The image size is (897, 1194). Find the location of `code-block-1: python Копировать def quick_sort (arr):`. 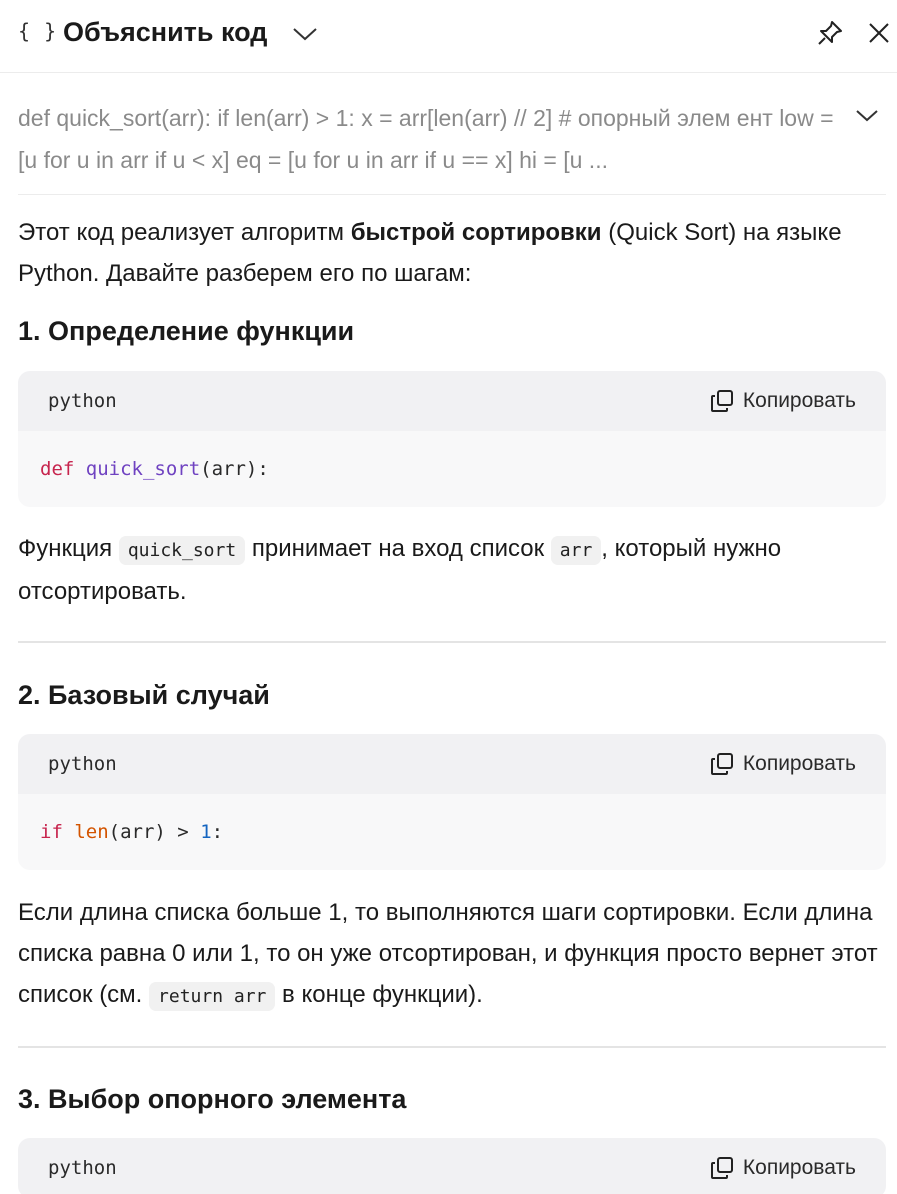

code-block-1: python Копировать def quick_sort (arr): is located at coordinates (452, 439).